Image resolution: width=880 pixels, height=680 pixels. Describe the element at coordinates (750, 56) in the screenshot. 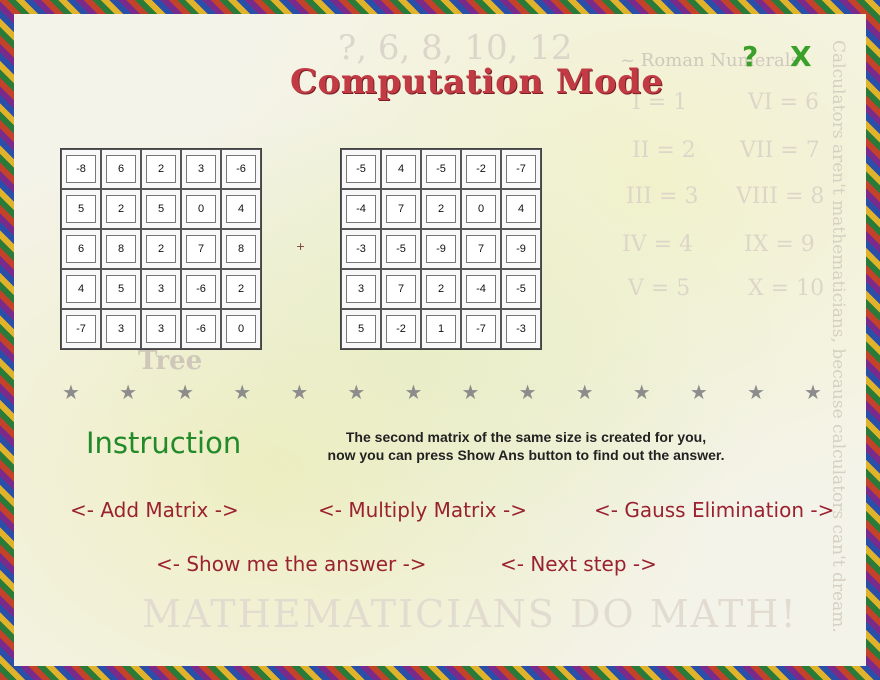

I see `help-icon: ?` at that location.